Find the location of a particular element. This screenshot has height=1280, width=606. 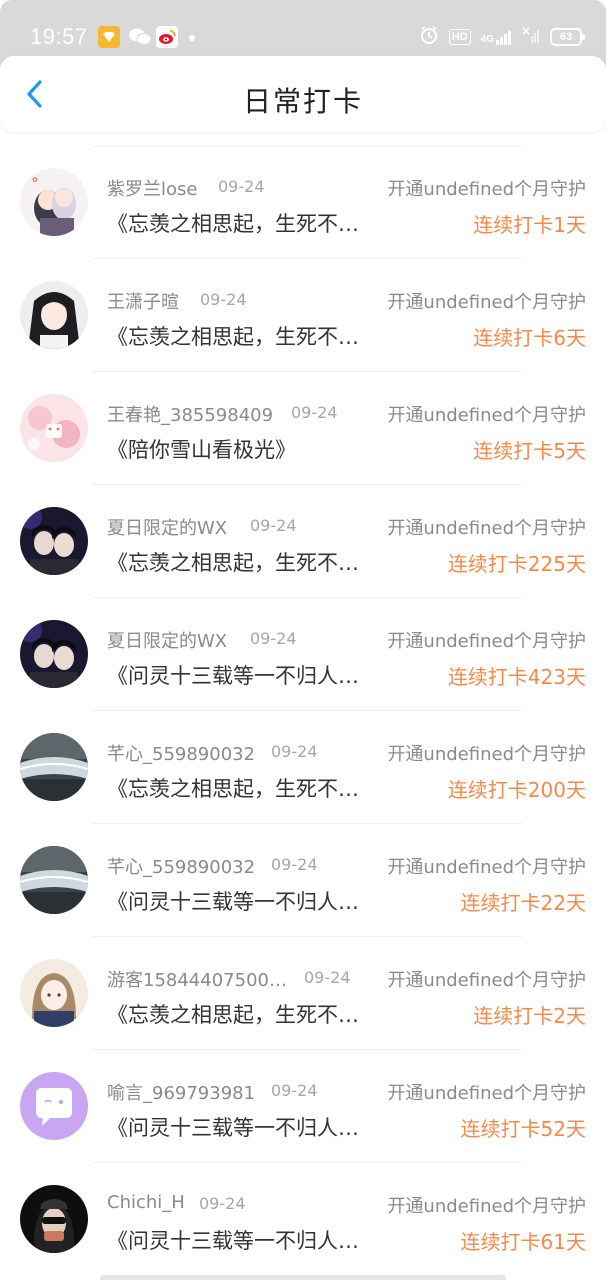

streak-text: 连续打卡225天 is located at coordinates (516, 564).